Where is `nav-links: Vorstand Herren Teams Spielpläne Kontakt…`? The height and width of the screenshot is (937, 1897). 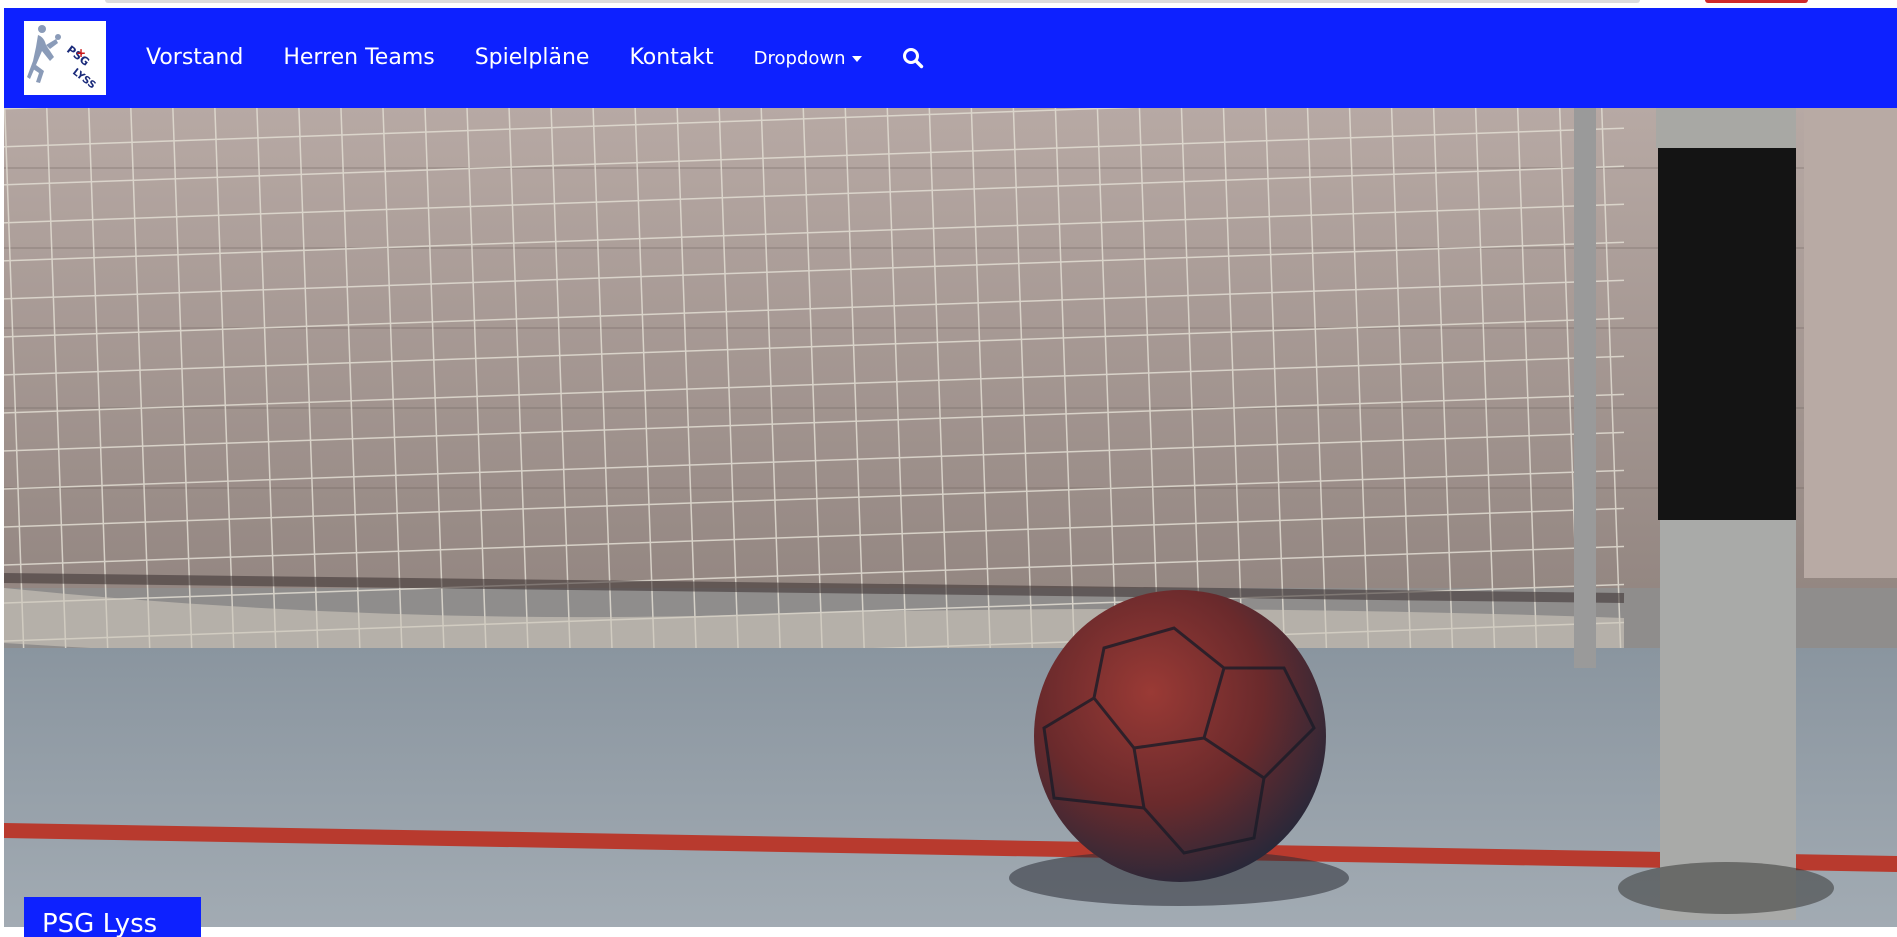
nav-links: Vorstand Herren Teams Spielpläne Kontakt… is located at coordinates (536, 58).